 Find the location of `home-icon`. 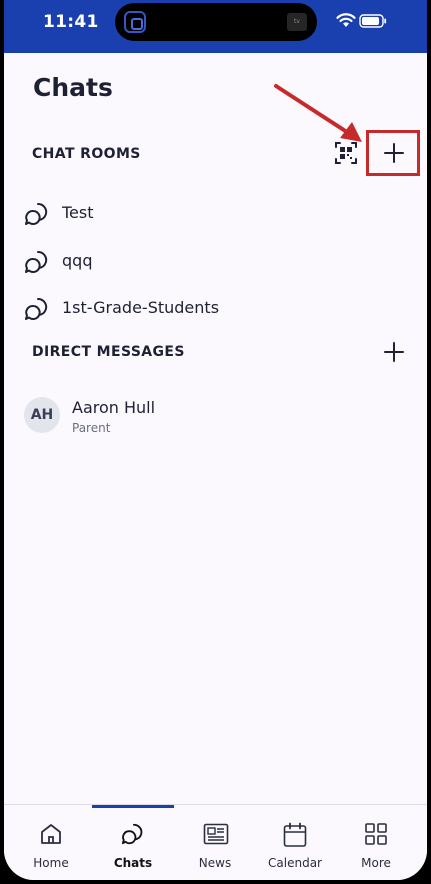

home-icon is located at coordinates (51, 834).